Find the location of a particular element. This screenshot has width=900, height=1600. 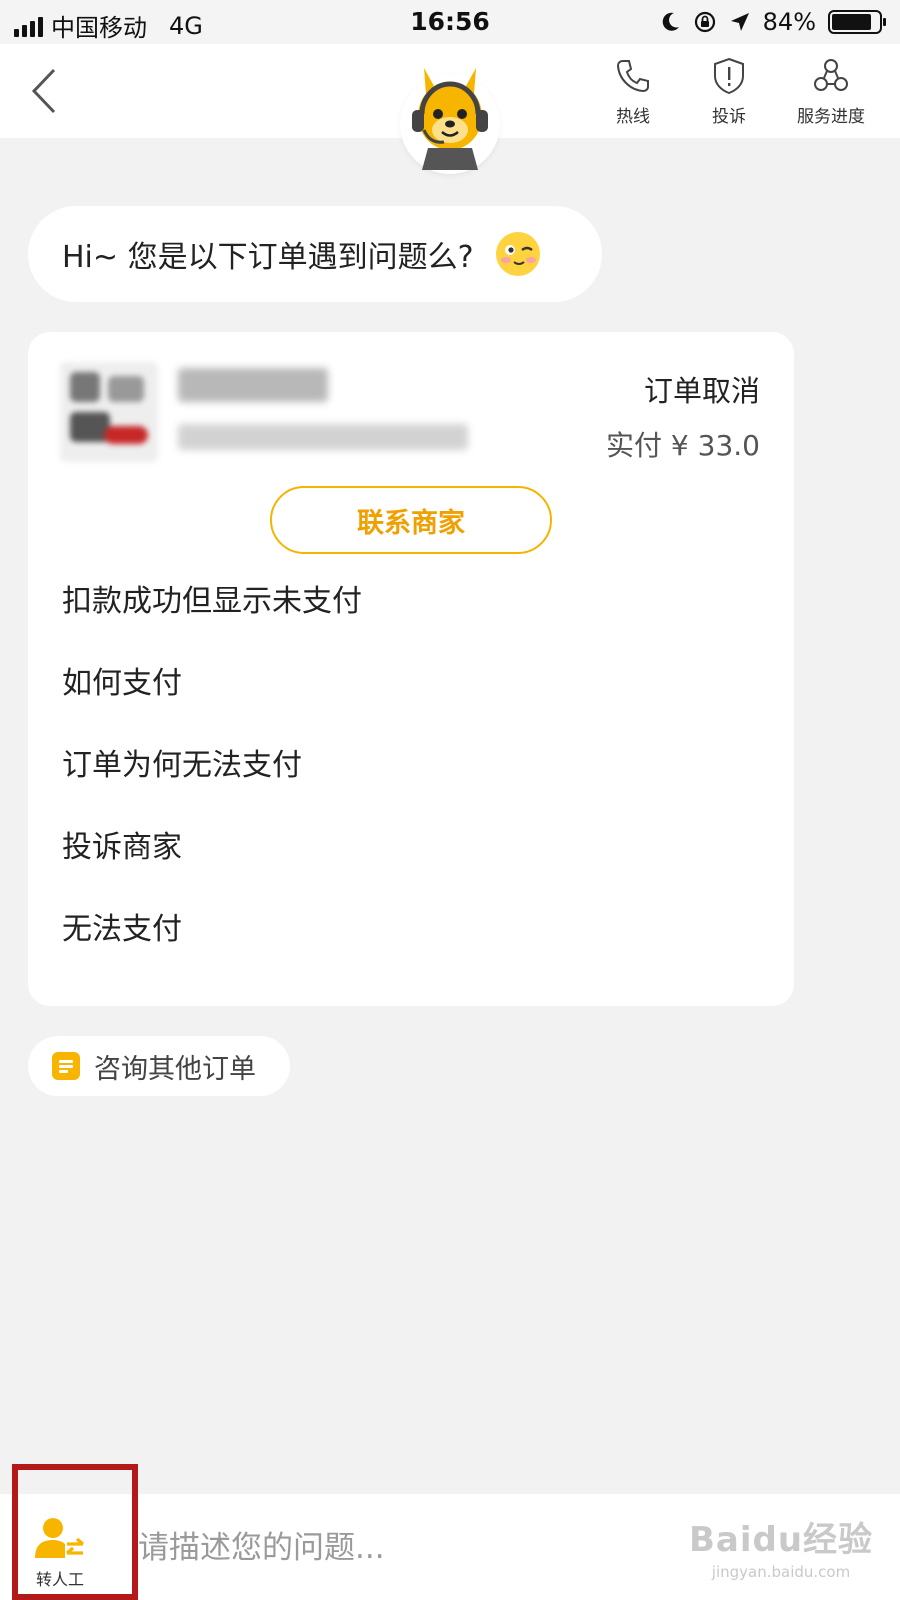

back-button is located at coordinates (46, 91).